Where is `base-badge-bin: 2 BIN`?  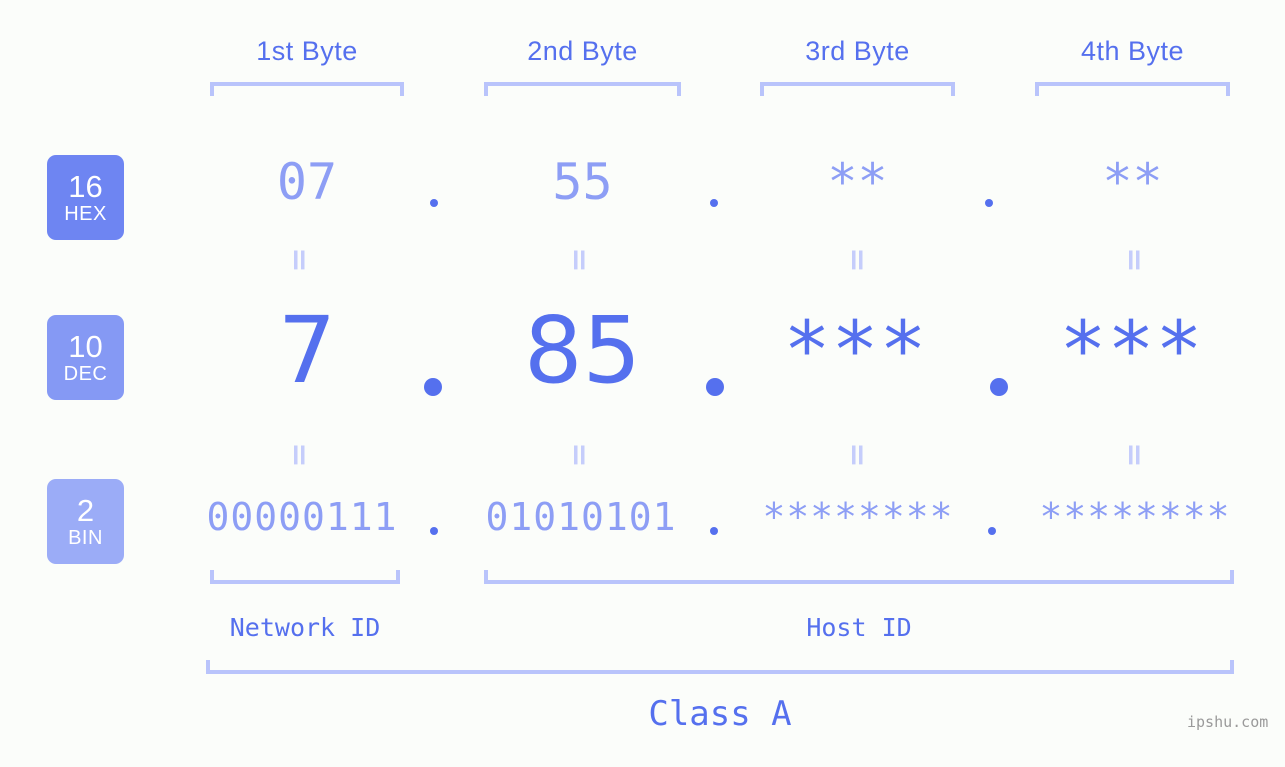 base-badge-bin: 2 BIN is located at coordinates (85, 521).